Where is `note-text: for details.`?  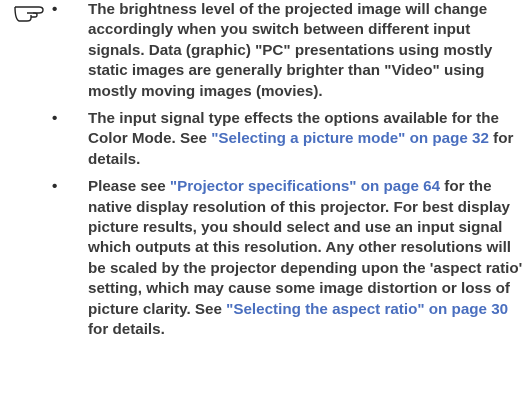
note-text: for details. is located at coordinates (126, 330).